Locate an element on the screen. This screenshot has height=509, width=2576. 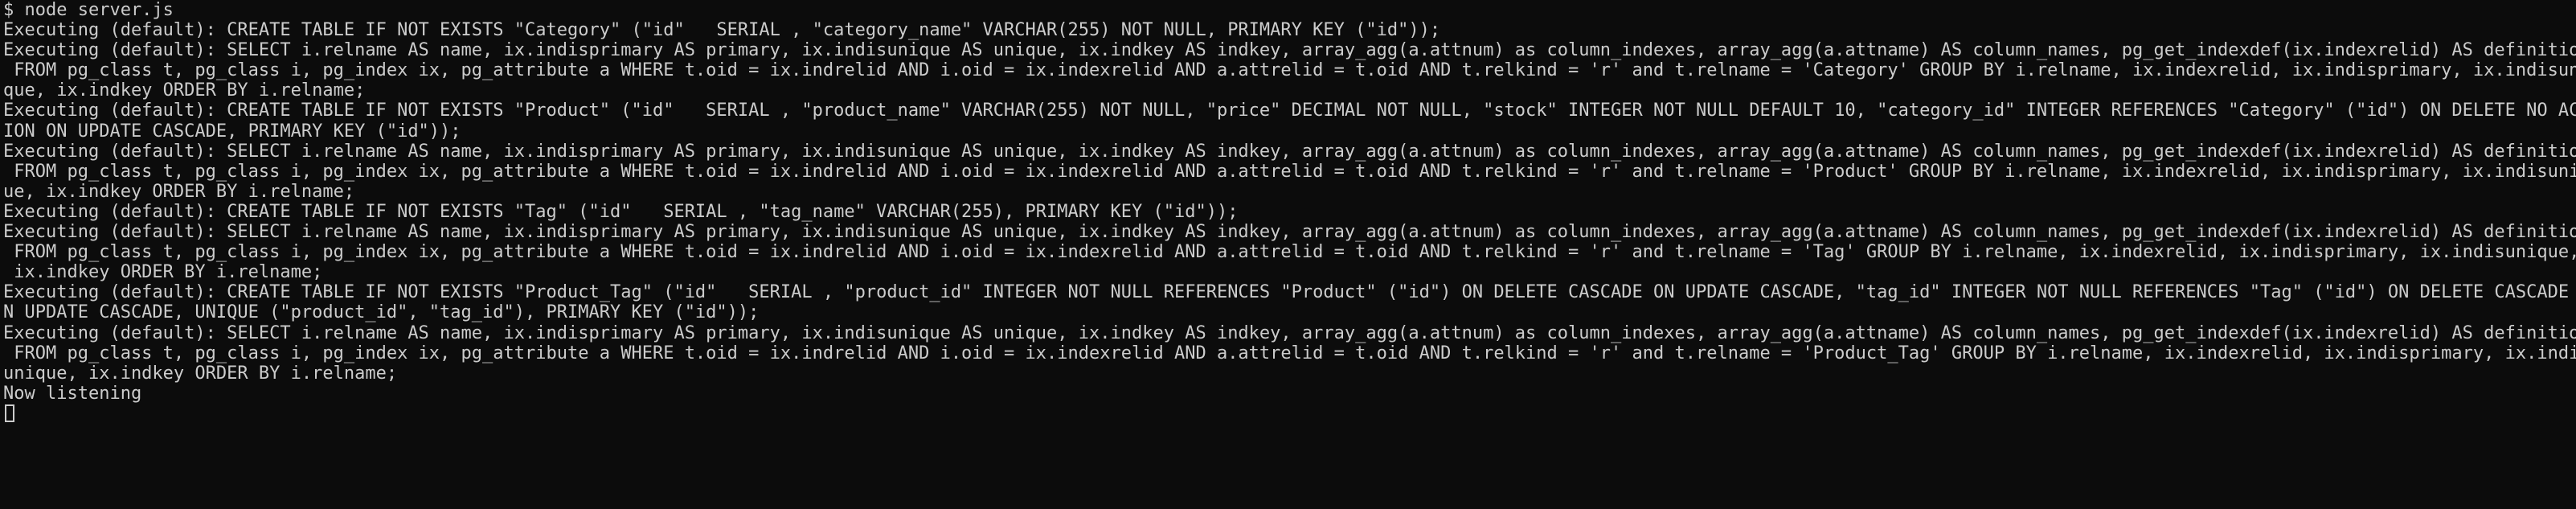
terminal-line-status: Now listening is located at coordinates (72, 393).